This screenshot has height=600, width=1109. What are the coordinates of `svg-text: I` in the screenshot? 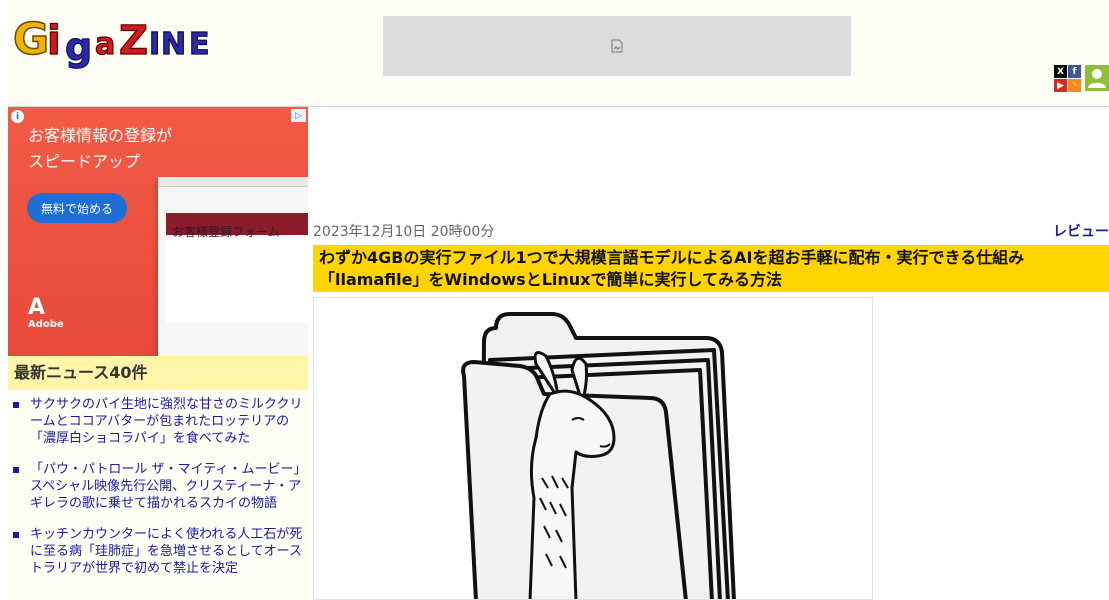 It's located at (154, 44).